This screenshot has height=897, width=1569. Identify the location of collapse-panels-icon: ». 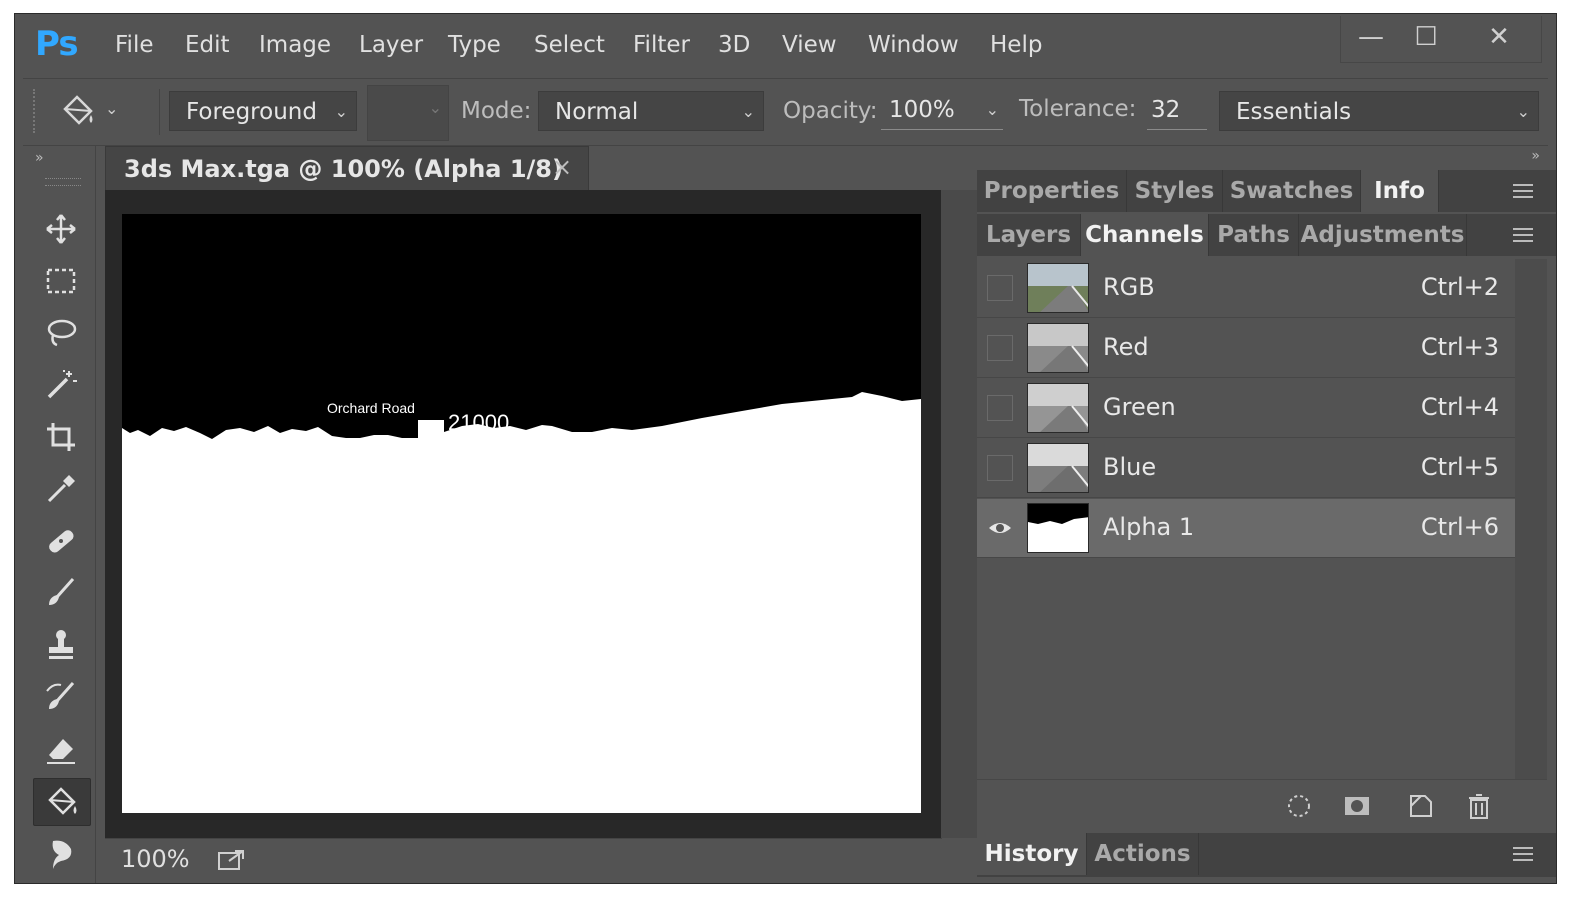
(1535, 156).